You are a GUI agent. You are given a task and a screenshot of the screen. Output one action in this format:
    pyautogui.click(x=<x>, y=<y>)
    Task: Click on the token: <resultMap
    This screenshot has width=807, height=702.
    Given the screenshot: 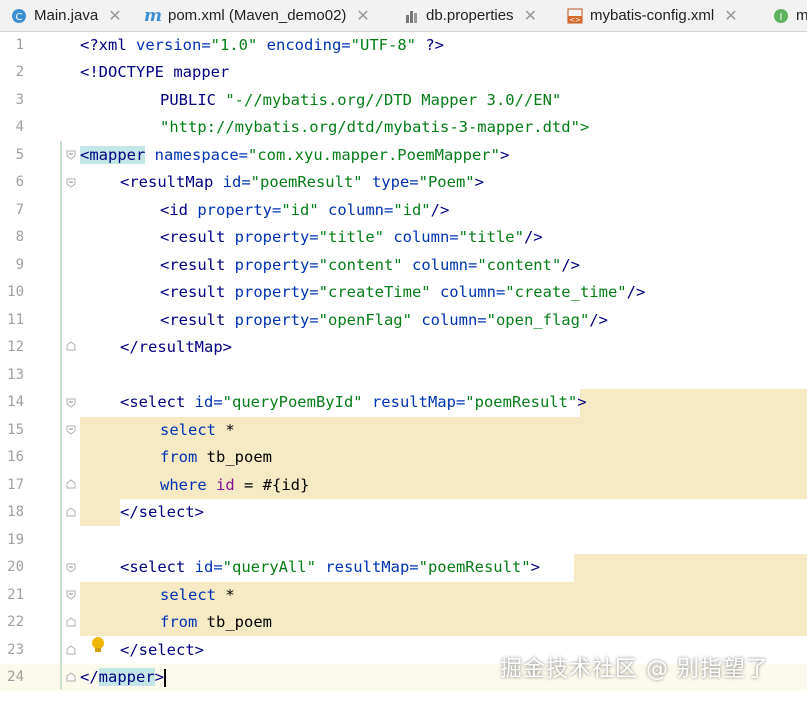 What is the action you would take?
    pyautogui.click(x=171, y=182)
    